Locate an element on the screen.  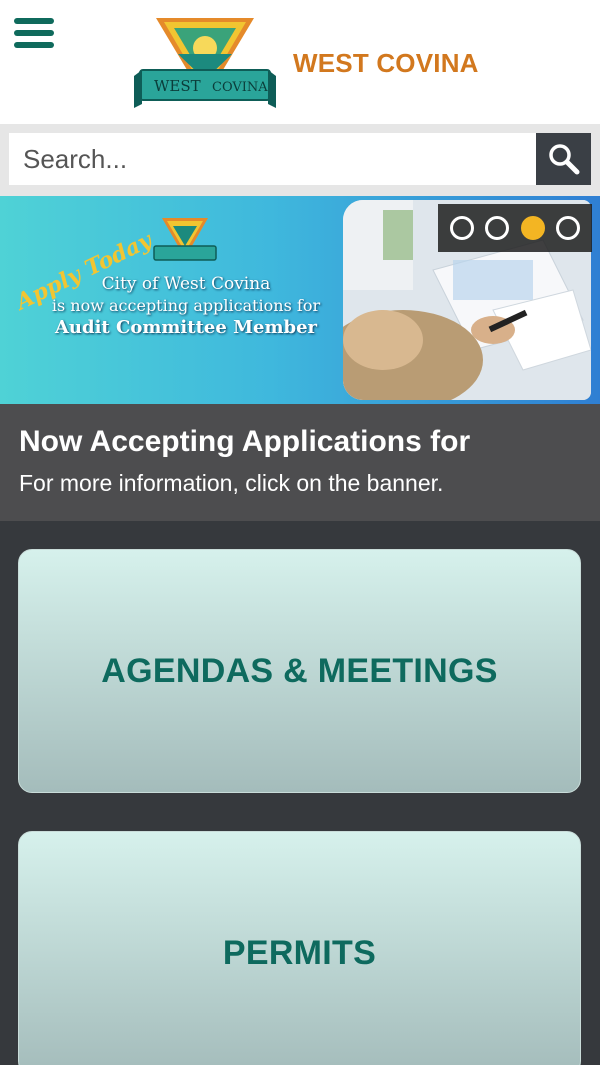
search-input is located at coordinates (272, 159).